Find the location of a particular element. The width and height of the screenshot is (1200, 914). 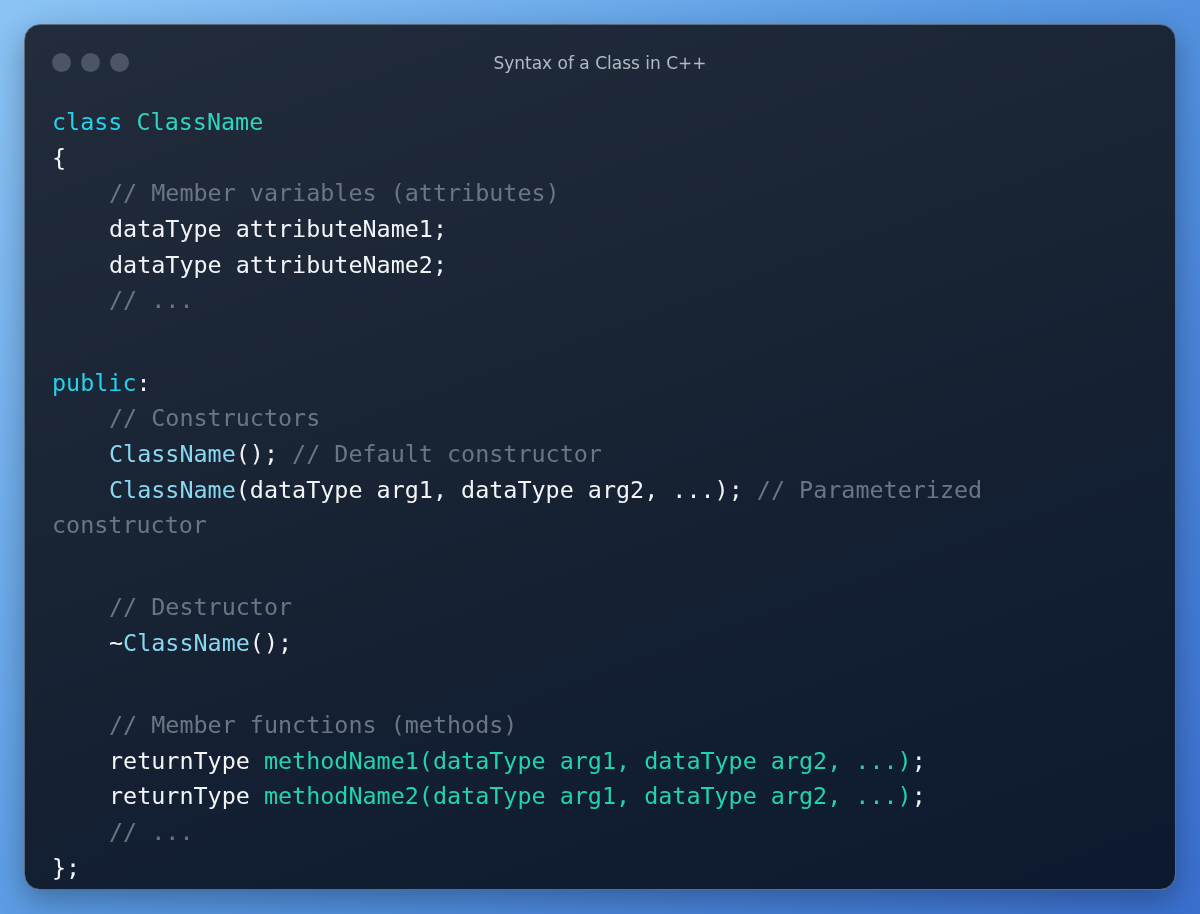

code-line: ClassName(); // Default constructor is located at coordinates (355, 454).